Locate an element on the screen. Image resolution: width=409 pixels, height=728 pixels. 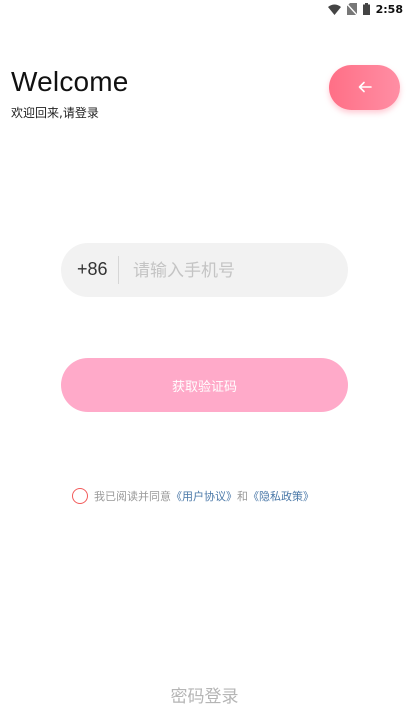
status-time: 2:58 is located at coordinates (389, 9).